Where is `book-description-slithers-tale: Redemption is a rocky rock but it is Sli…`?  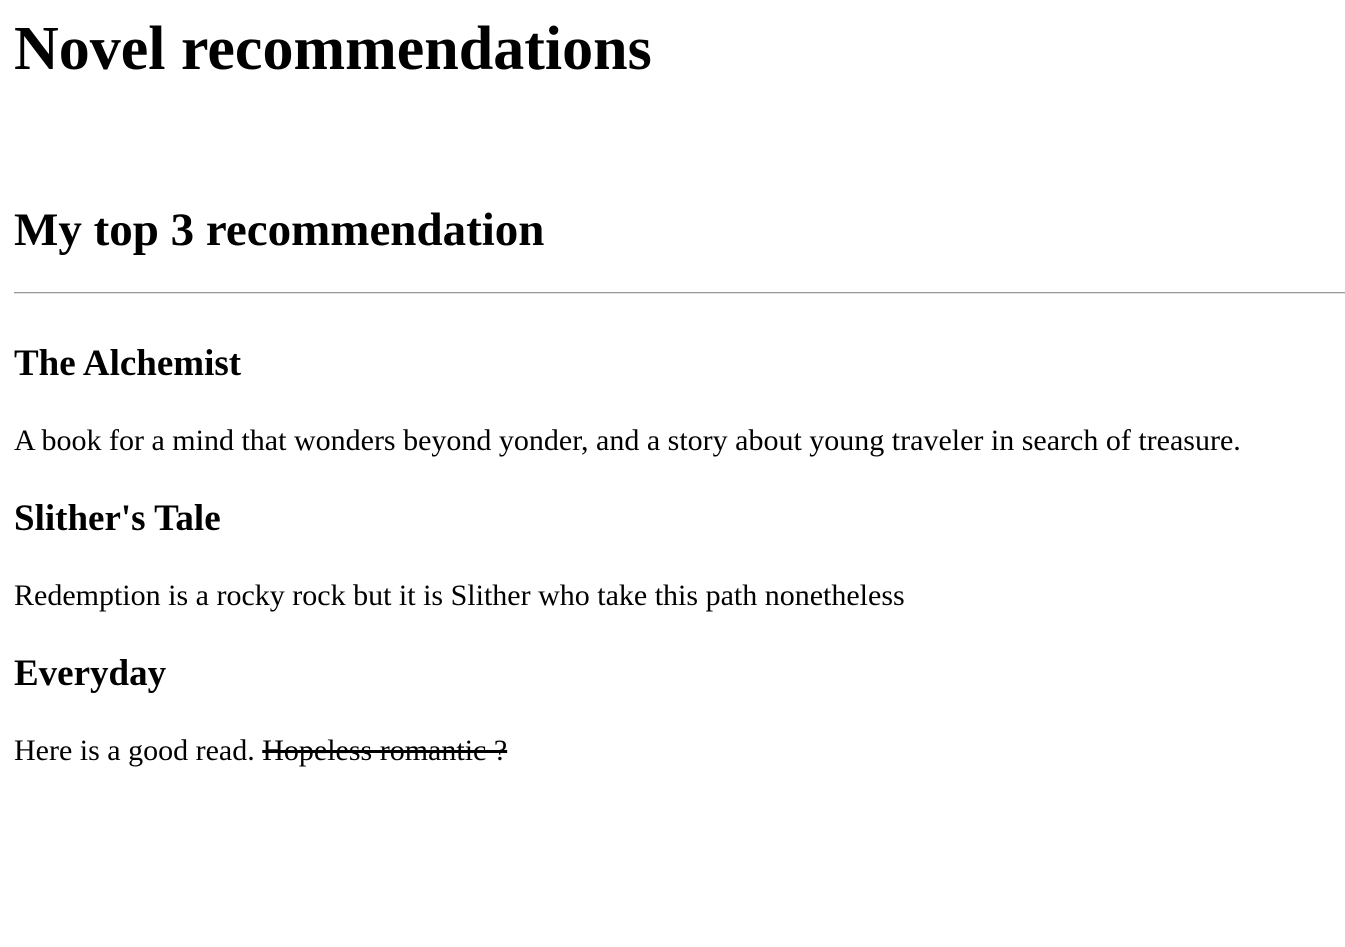
book-description-slithers-tale: Redemption is a rocky rock but it is Sli… is located at coordinates (459, 595).